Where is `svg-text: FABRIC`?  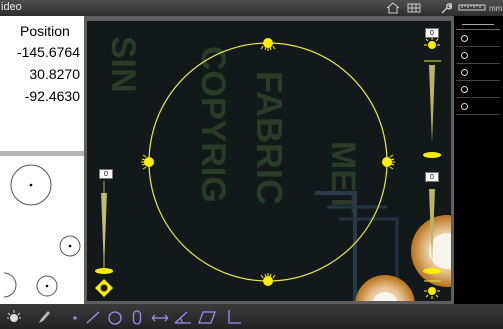 svg-text: FABRIC is located at coordinates (269, 138).